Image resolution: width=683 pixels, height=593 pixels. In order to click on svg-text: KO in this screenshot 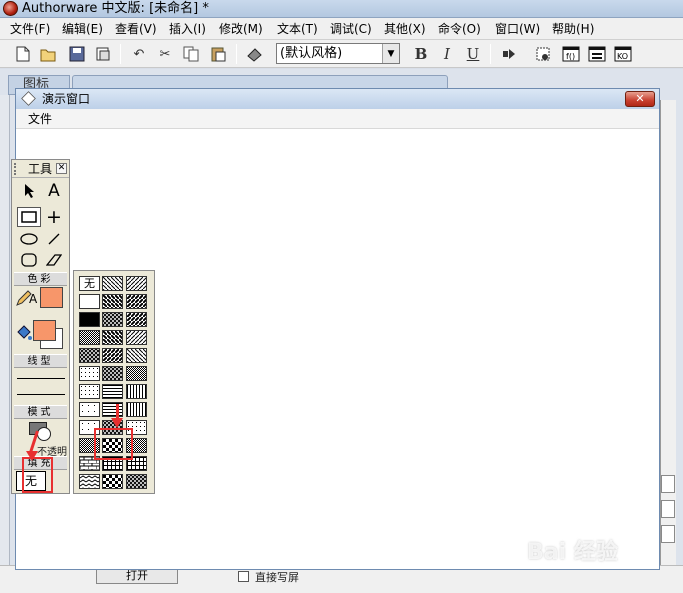, I will do `click(622, 56)`.